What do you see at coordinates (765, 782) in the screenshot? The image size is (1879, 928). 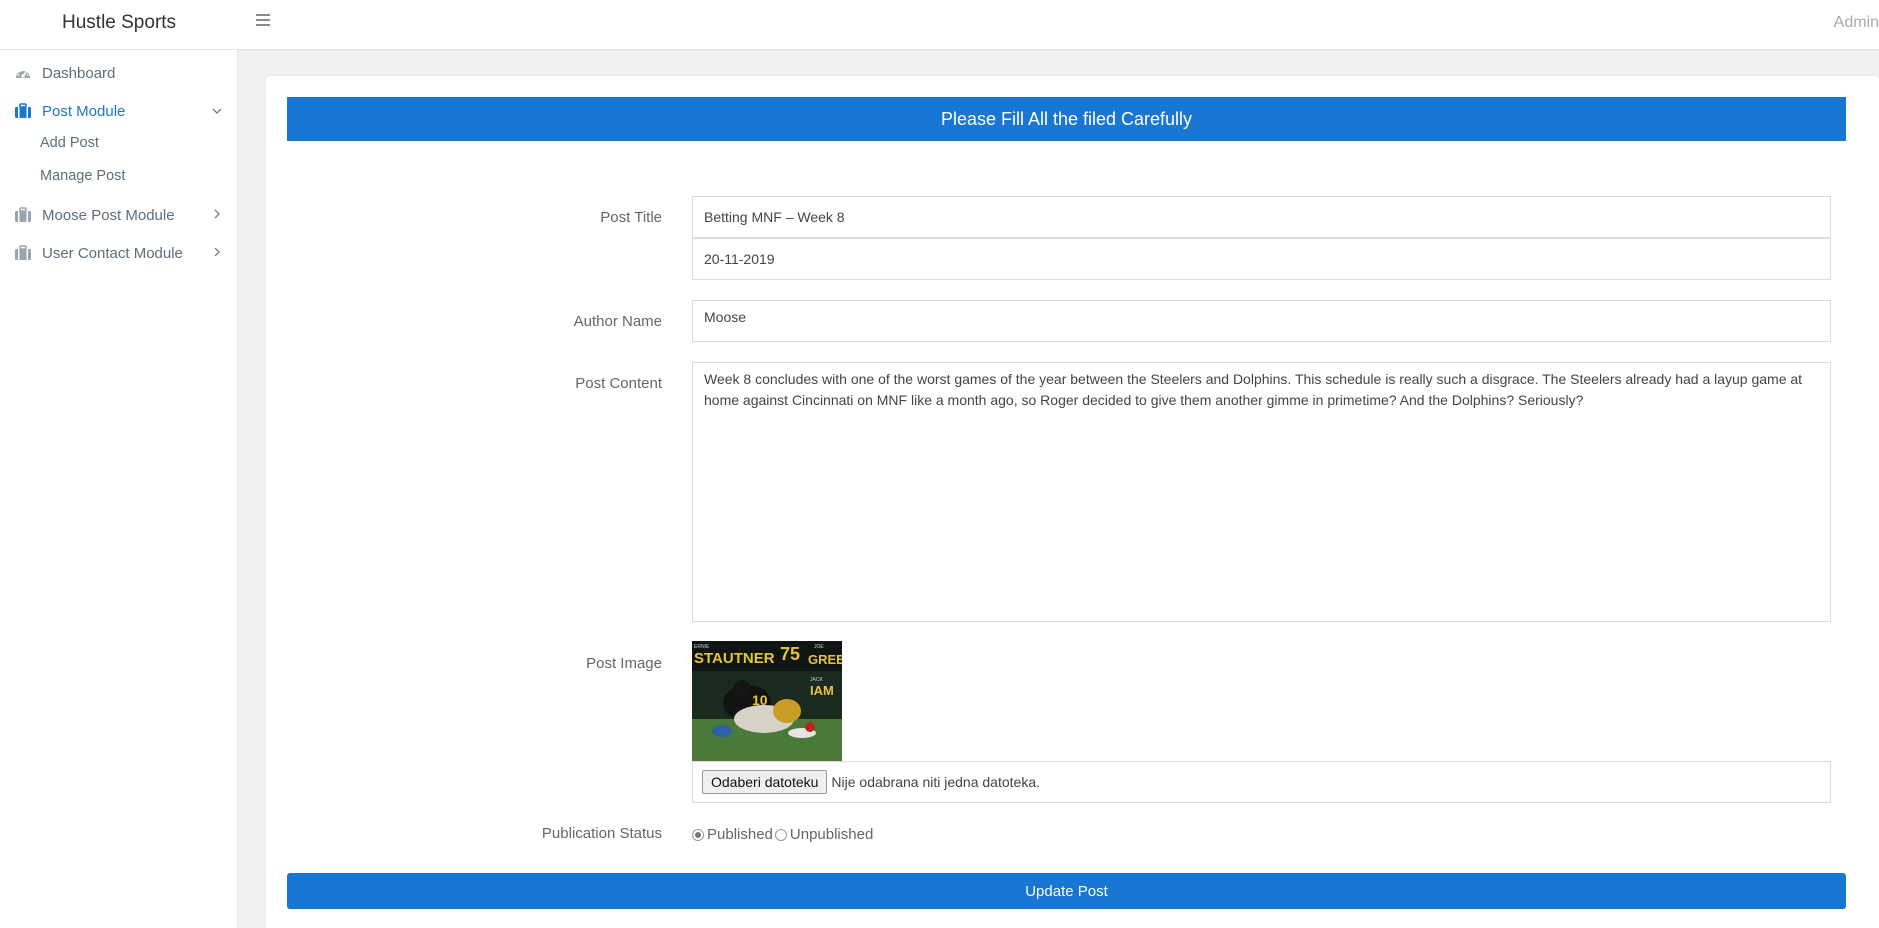 I see `choose-file-button: Odaberi datoteku` at bounding box center [765, 782].